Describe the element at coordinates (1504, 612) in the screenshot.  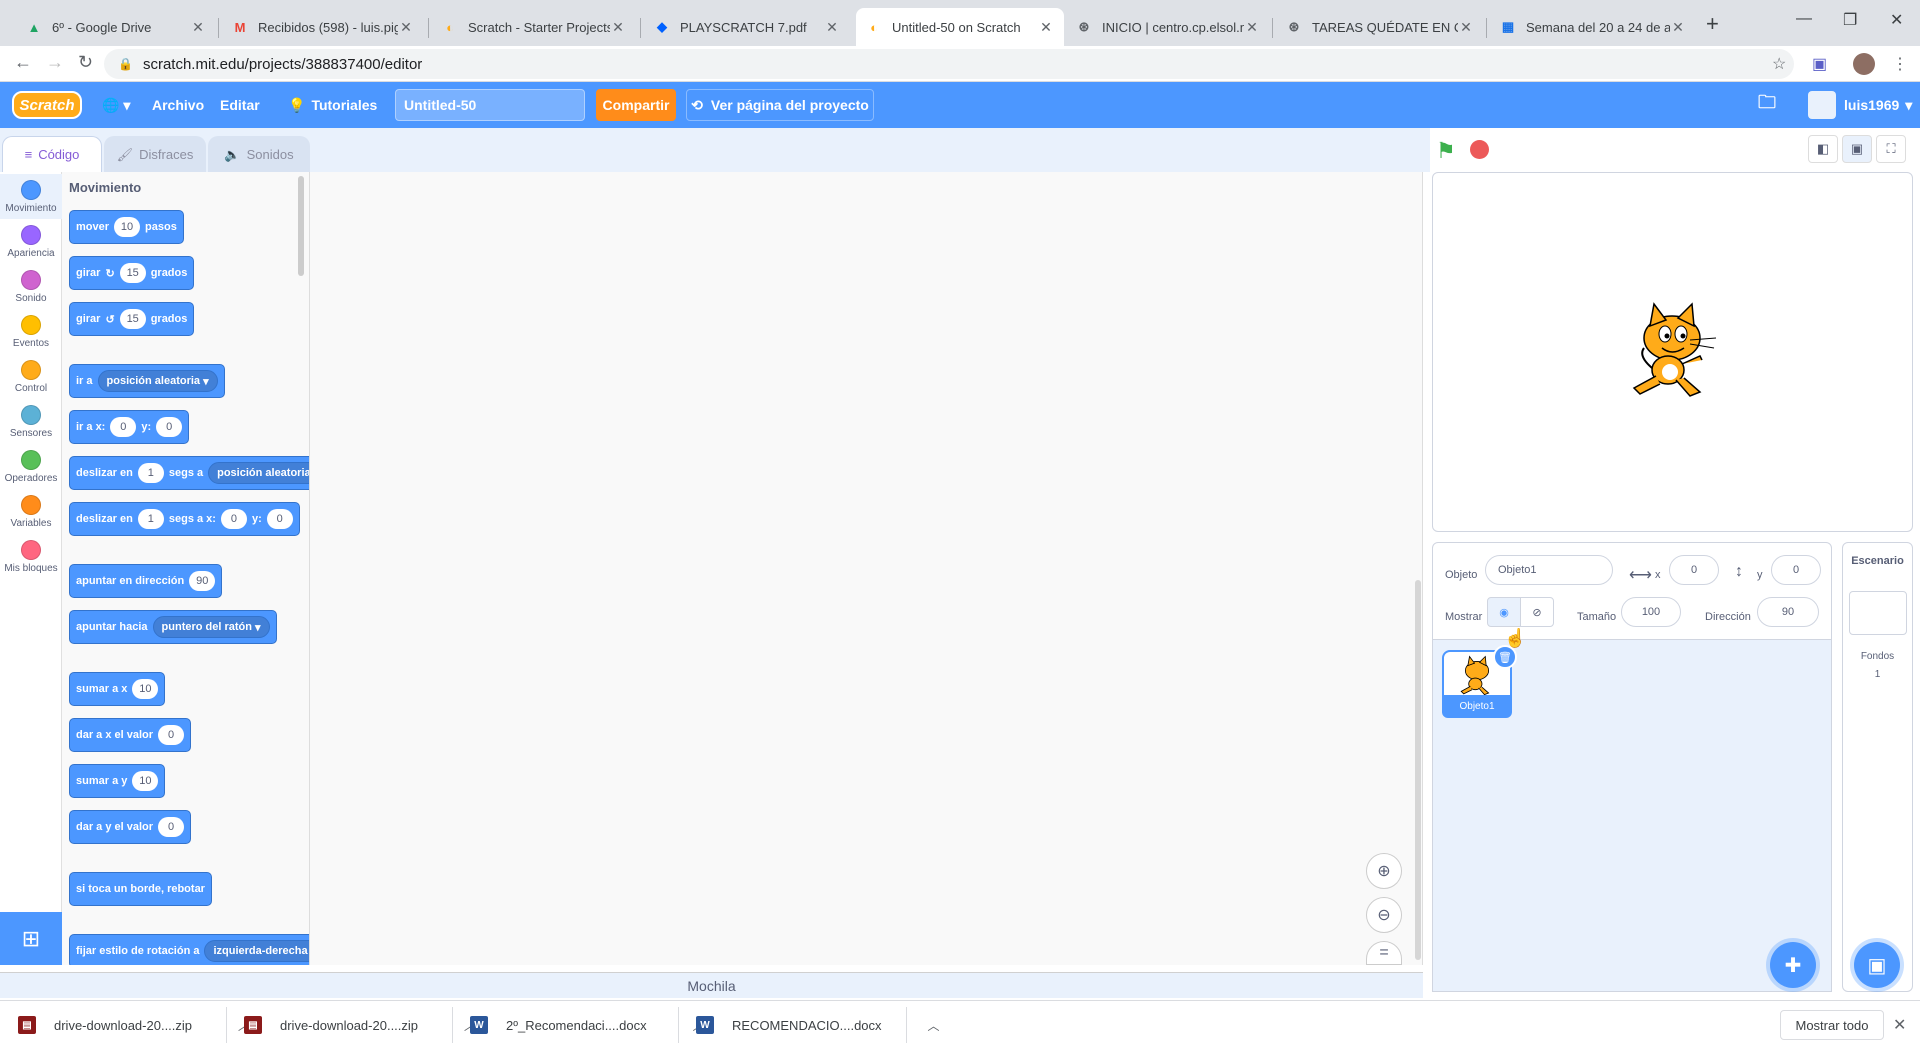
I see `show-eye-icon: ◉` at that location.